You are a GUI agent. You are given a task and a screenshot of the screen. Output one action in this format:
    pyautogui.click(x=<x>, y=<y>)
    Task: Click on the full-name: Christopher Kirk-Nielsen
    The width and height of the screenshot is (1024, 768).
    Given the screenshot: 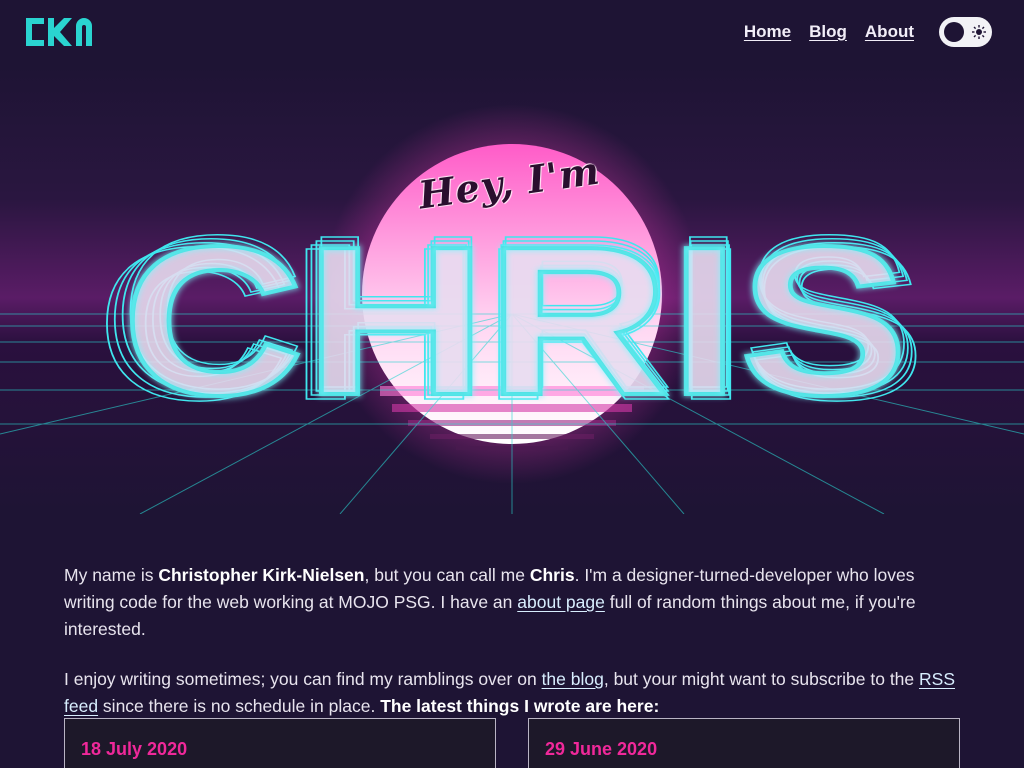 What is the action you would take?
    pyautogui.click(x=261, y=575)
    